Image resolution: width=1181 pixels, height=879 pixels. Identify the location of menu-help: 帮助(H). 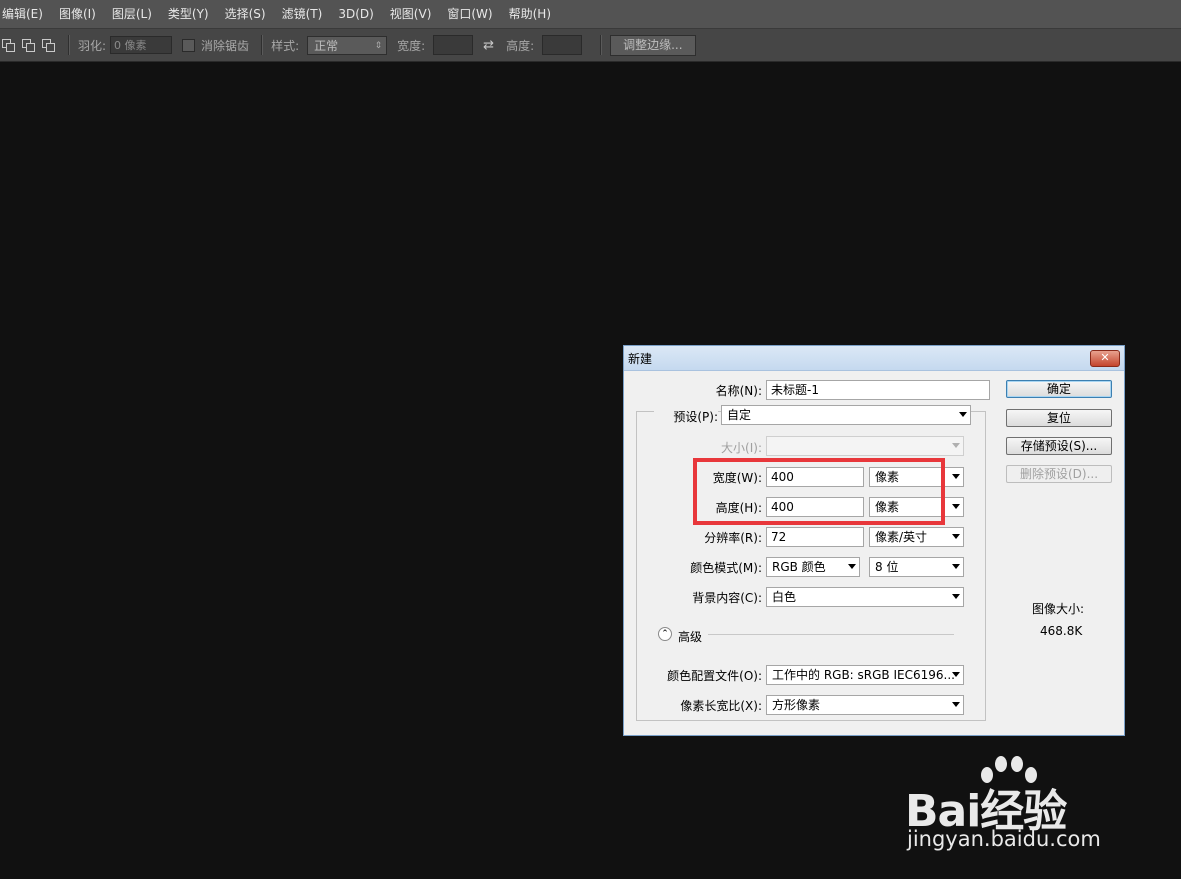
(530, 14).